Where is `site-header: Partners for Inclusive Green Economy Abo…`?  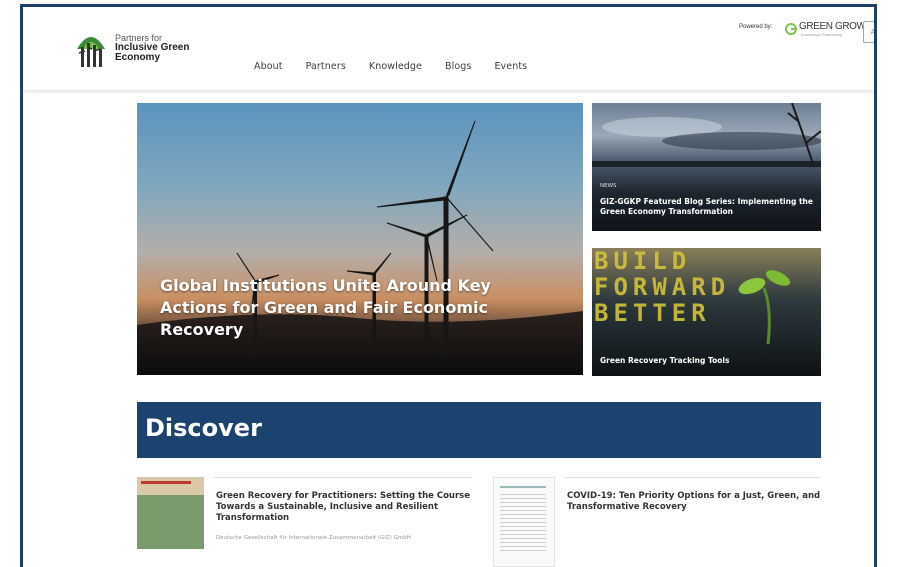
site-header: Partners for Inclusive Green Economy Abo… is located at coordinates (448, 49).